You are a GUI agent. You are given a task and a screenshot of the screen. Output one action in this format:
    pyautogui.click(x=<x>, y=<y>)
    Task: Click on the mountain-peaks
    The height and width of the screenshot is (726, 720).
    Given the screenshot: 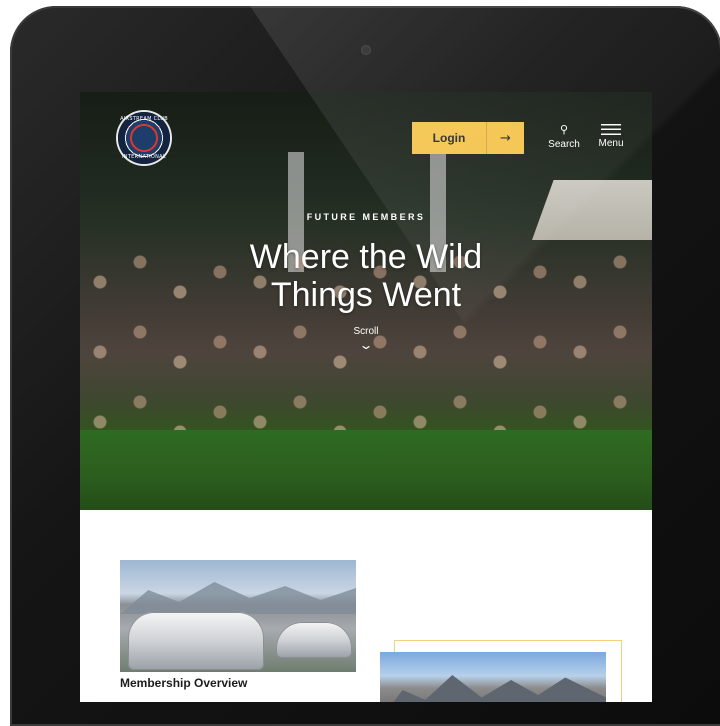 What is the action you would take?
    pyautogui.click(x=493, y=688)
    